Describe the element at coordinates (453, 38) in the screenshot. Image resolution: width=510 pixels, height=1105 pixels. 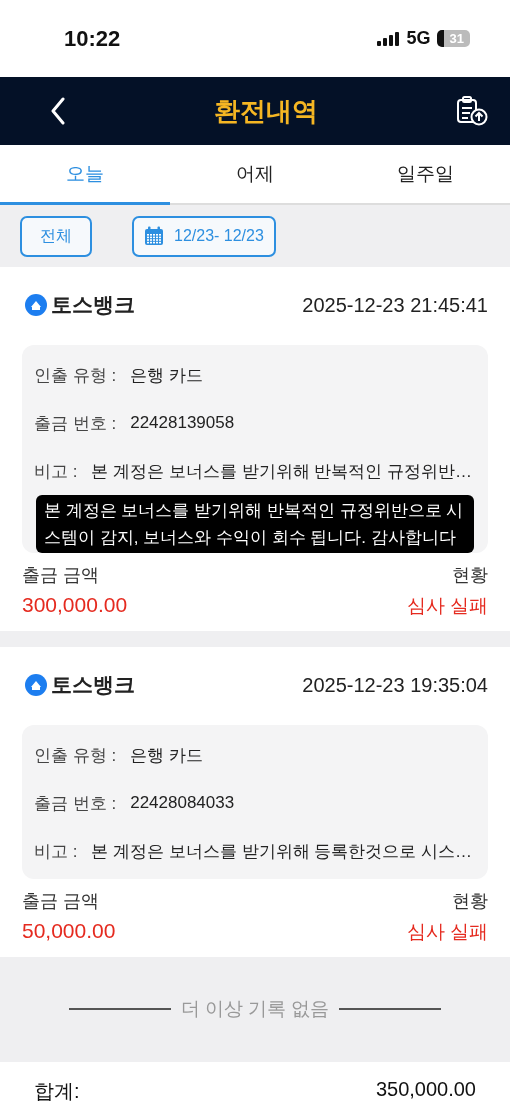
I see `battery-indicator: 31` at that location.